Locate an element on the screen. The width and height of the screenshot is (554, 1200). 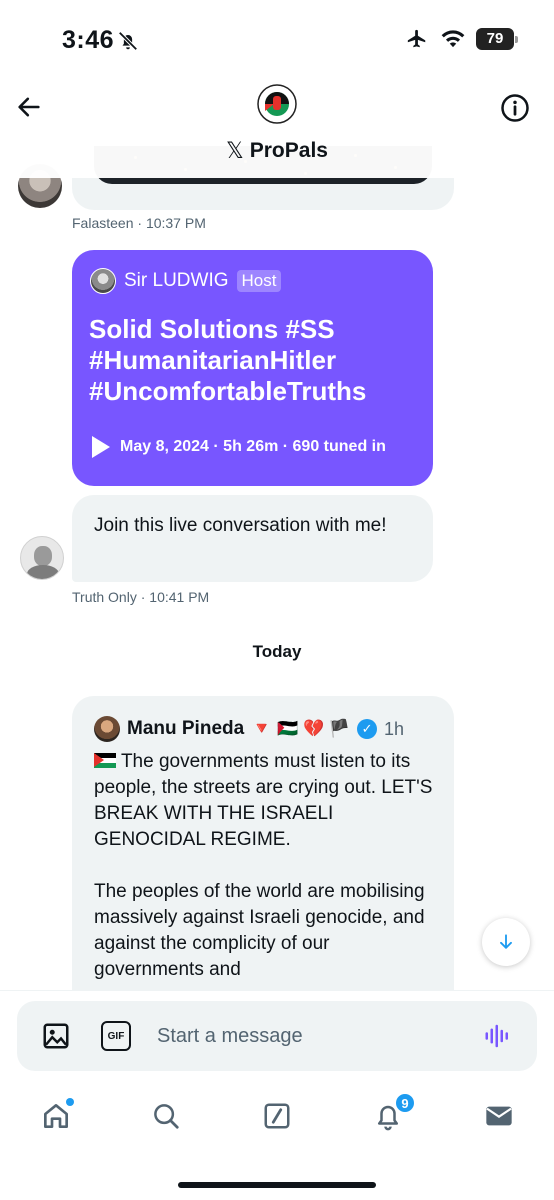
tab-messages is located at coordinates (499, 1116).